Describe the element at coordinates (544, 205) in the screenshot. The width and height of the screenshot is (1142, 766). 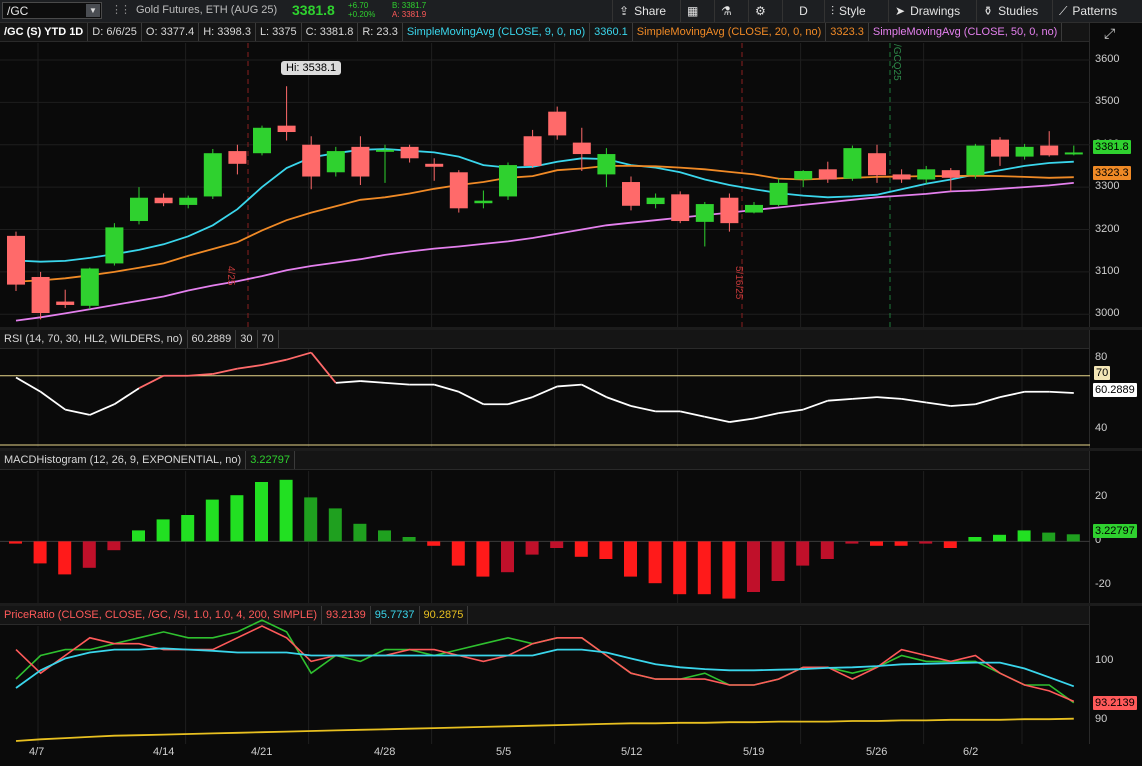
I see `sma9-line` at that location.